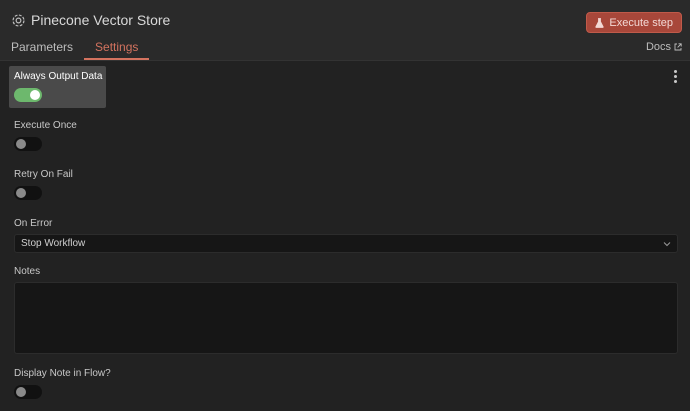  Describe the element at coordinates (18, 20) in the screenshot. I see `gear-node-icon` at that location.